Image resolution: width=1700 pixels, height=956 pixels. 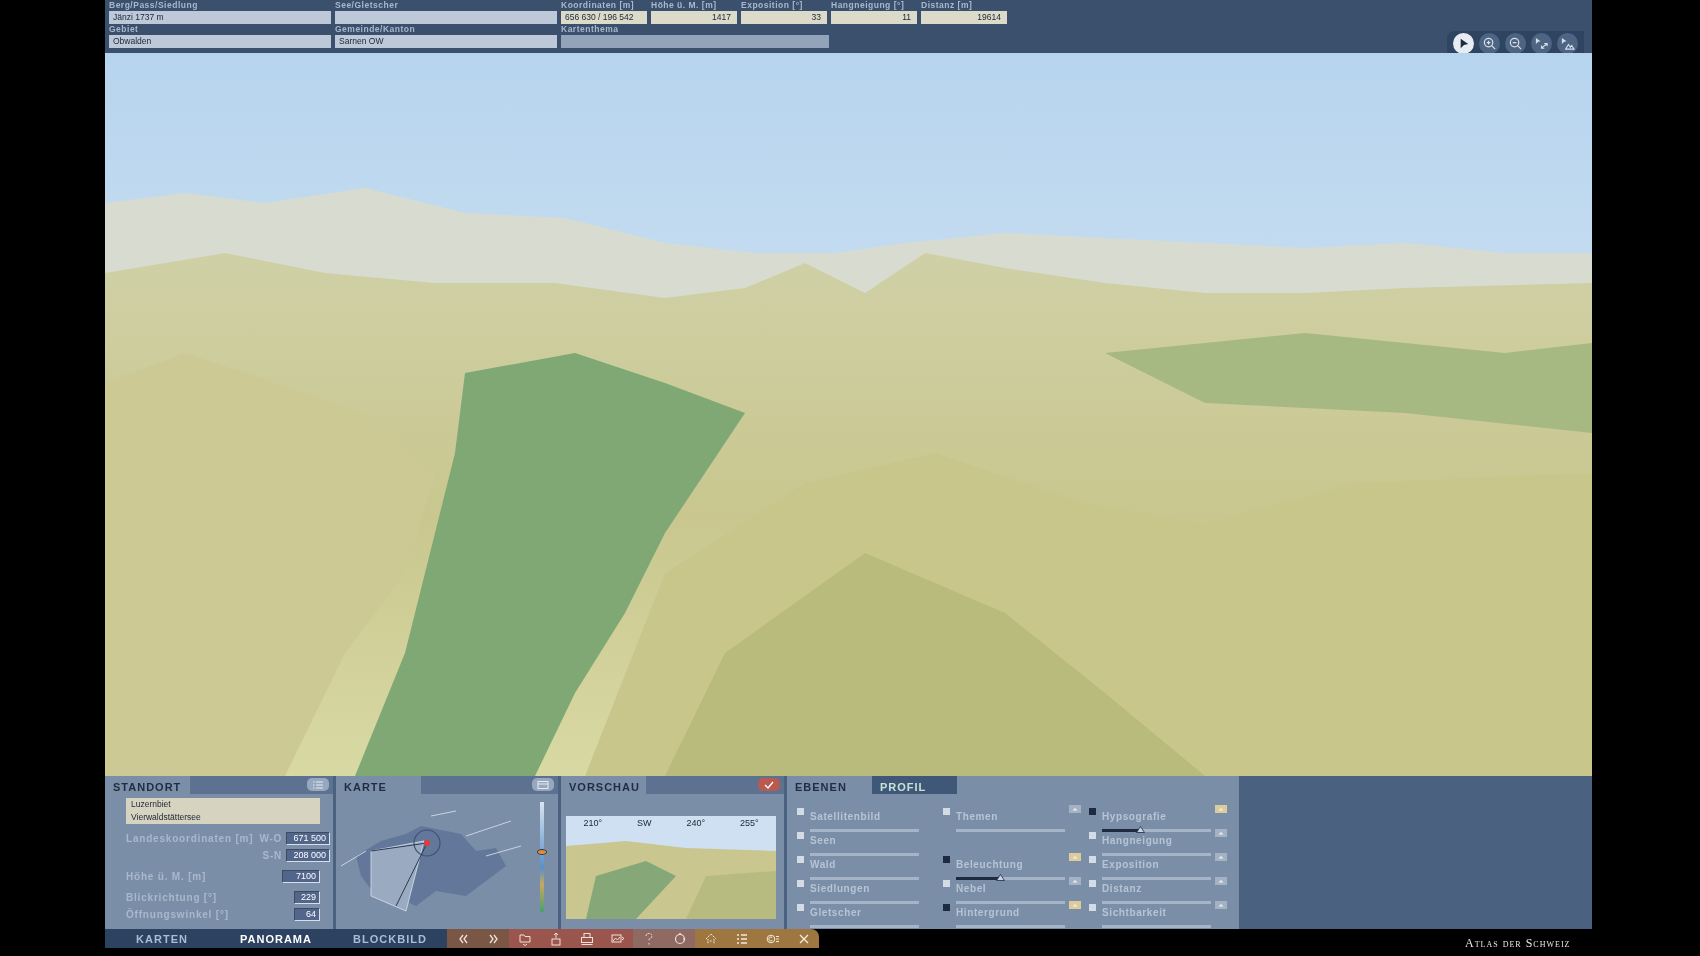 I want to click on home-button, so click(x=710, y=938).